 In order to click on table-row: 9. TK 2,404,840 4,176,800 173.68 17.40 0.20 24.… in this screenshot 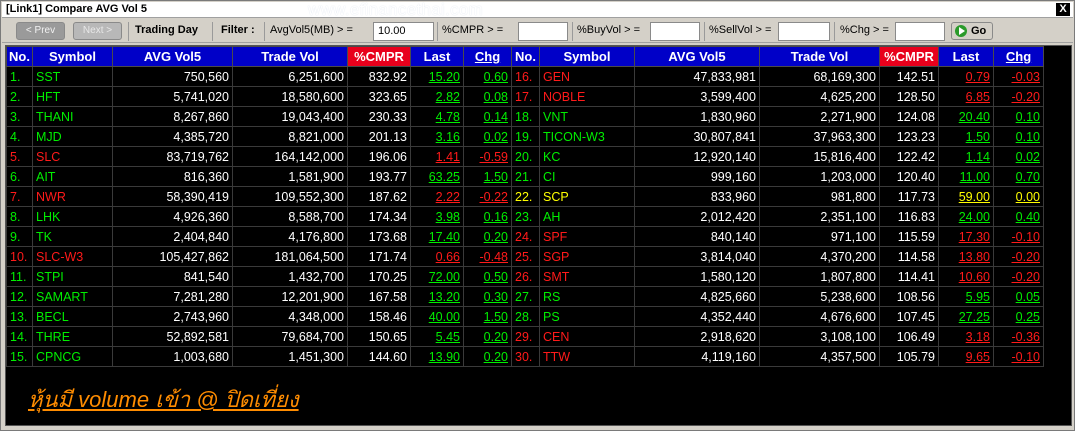, I will do `click(525, 236)`.